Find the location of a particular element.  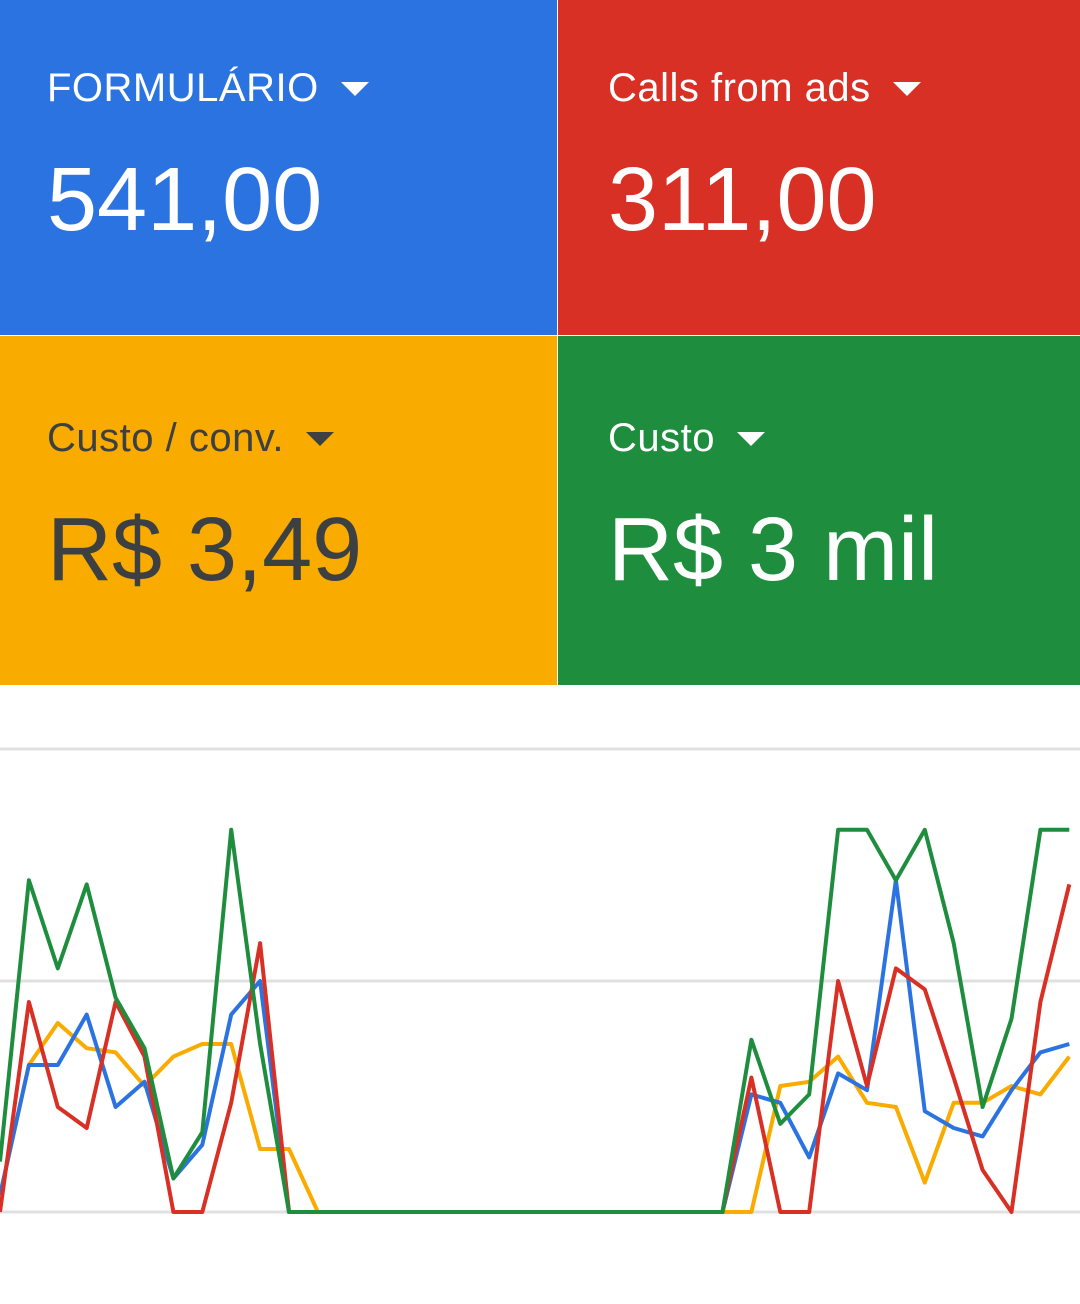

metric-label: Custo / conv. is located at coordinates (165, 438).